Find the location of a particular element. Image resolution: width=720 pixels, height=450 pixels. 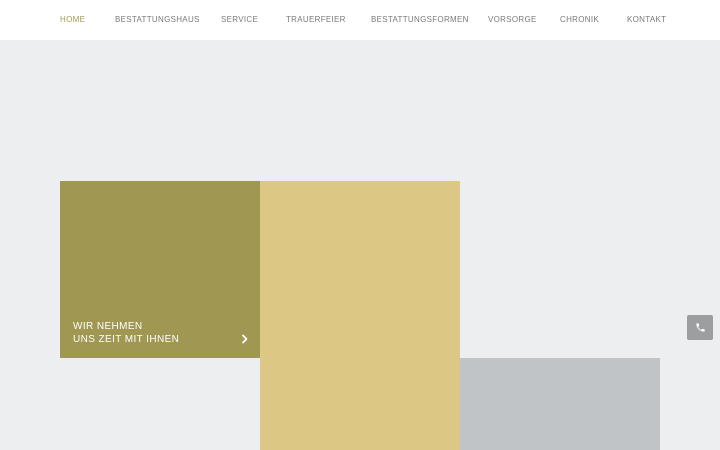

phone-icon is located at coordinates (700, 327).